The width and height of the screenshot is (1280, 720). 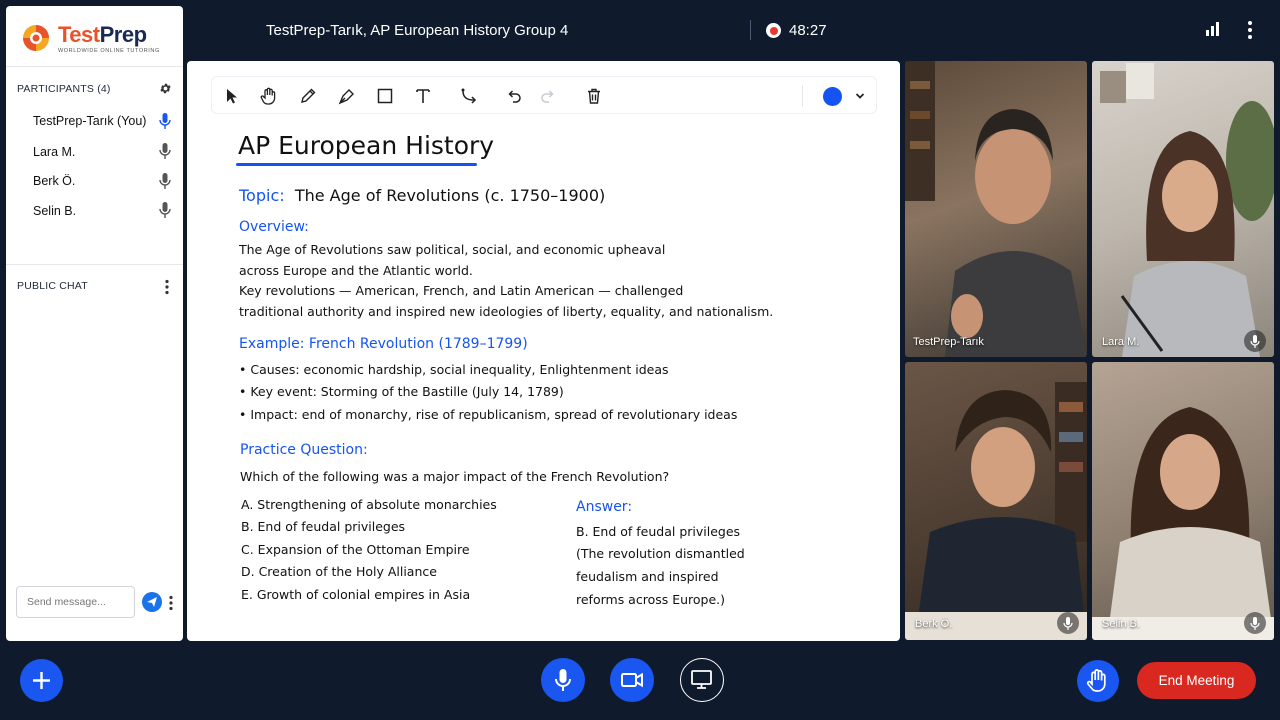 What do you see at coordinates (1121, 624) in the screenshot?
I see `video-name-label: Selin B.` at bounding box center [1121, 624].